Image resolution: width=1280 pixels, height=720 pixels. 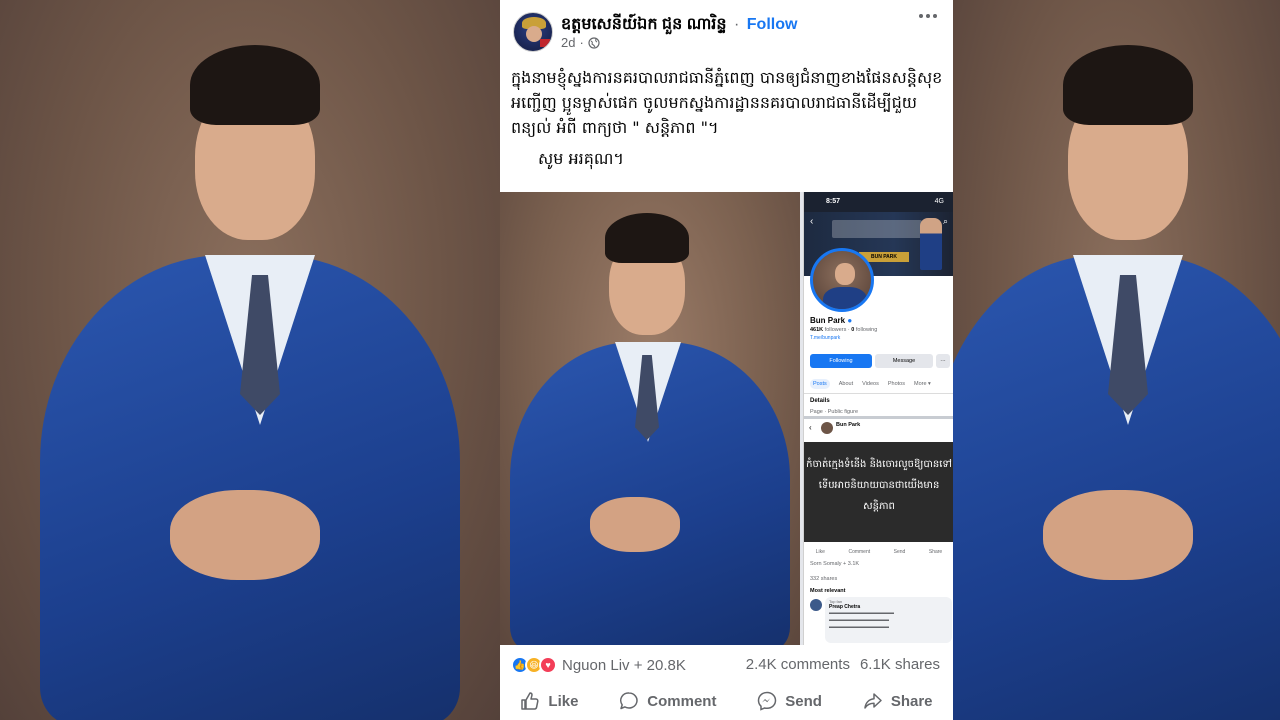 I want to click on post-time: 2d, so click(x=568, y=42).